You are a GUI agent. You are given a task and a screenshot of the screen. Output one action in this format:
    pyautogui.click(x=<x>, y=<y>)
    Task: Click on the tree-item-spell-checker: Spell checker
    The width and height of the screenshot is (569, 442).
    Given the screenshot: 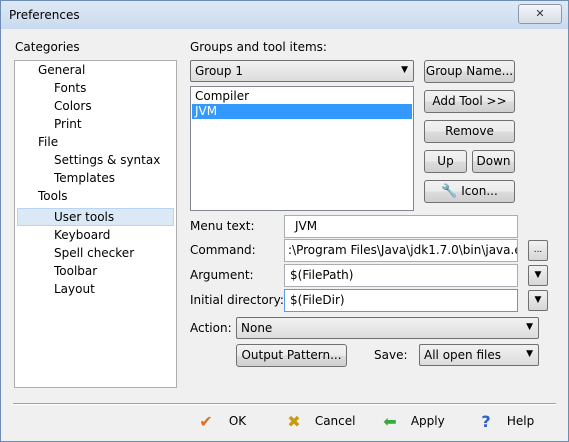 What is the action you would take?
    pyautogui.click(x=94, y=253)
    